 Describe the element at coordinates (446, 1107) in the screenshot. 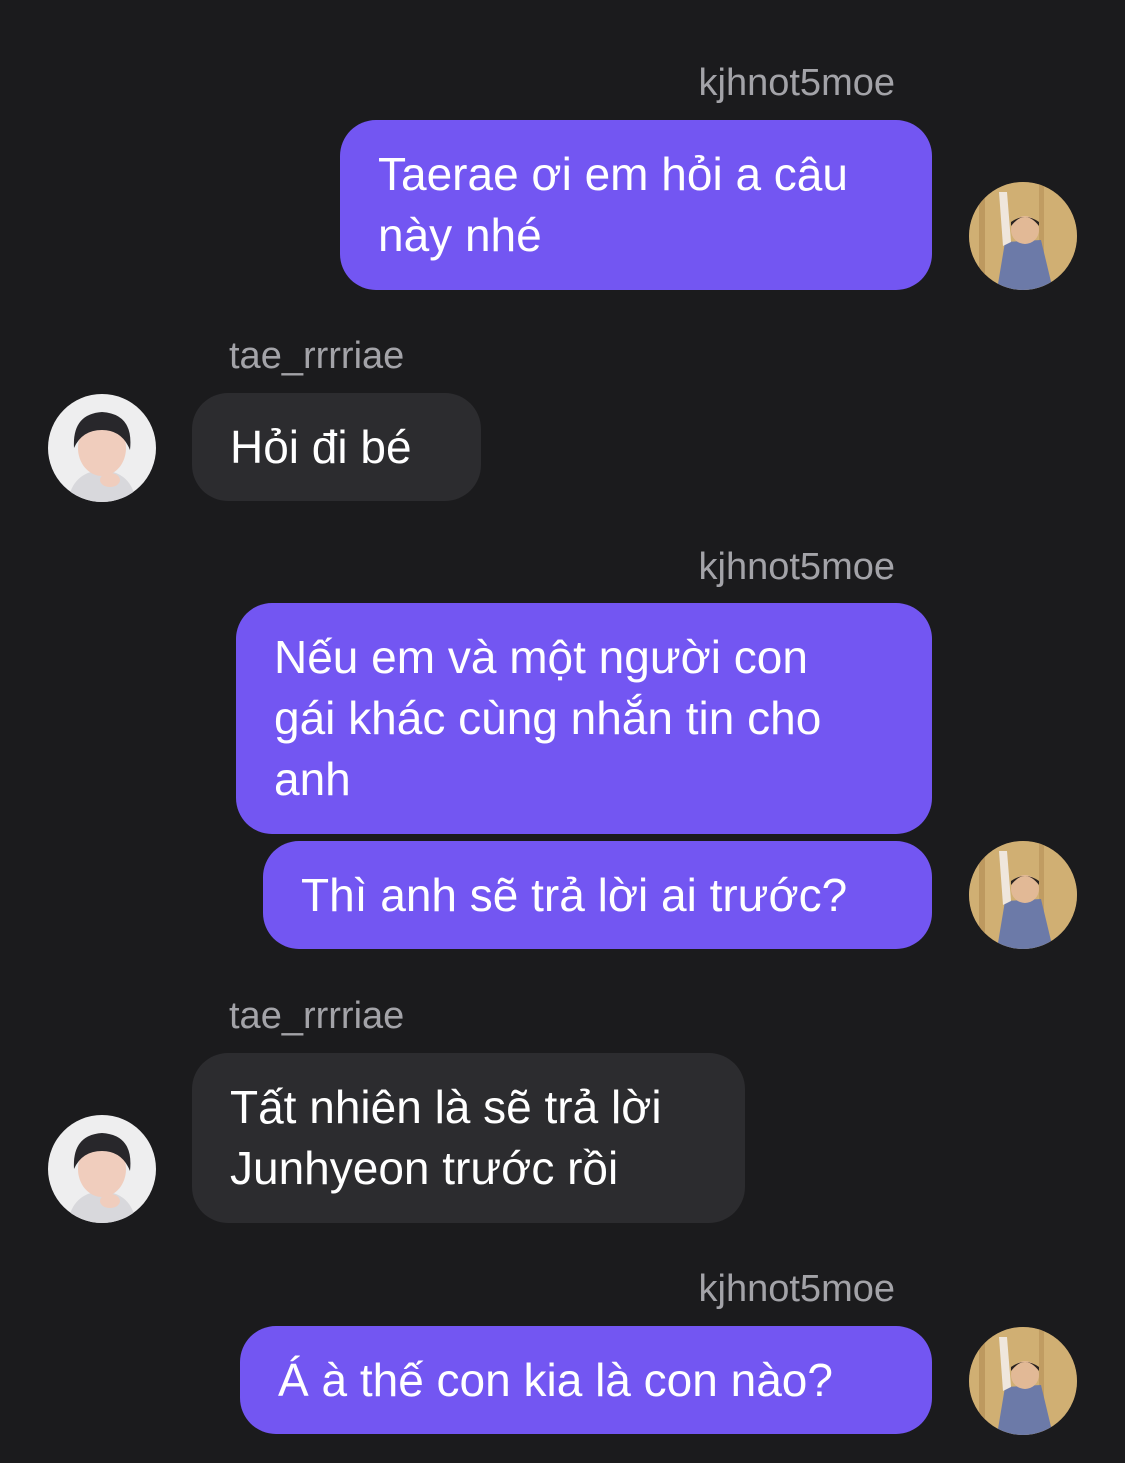

I see `message-text: Tất nhiên là sẽ trả lời` at that location.